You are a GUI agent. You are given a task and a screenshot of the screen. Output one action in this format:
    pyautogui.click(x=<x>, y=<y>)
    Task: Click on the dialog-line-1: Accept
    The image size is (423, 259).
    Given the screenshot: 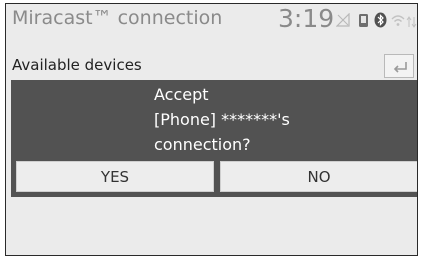 What is the action you would take?
    pyautogui.click(x=181, y=94)
    